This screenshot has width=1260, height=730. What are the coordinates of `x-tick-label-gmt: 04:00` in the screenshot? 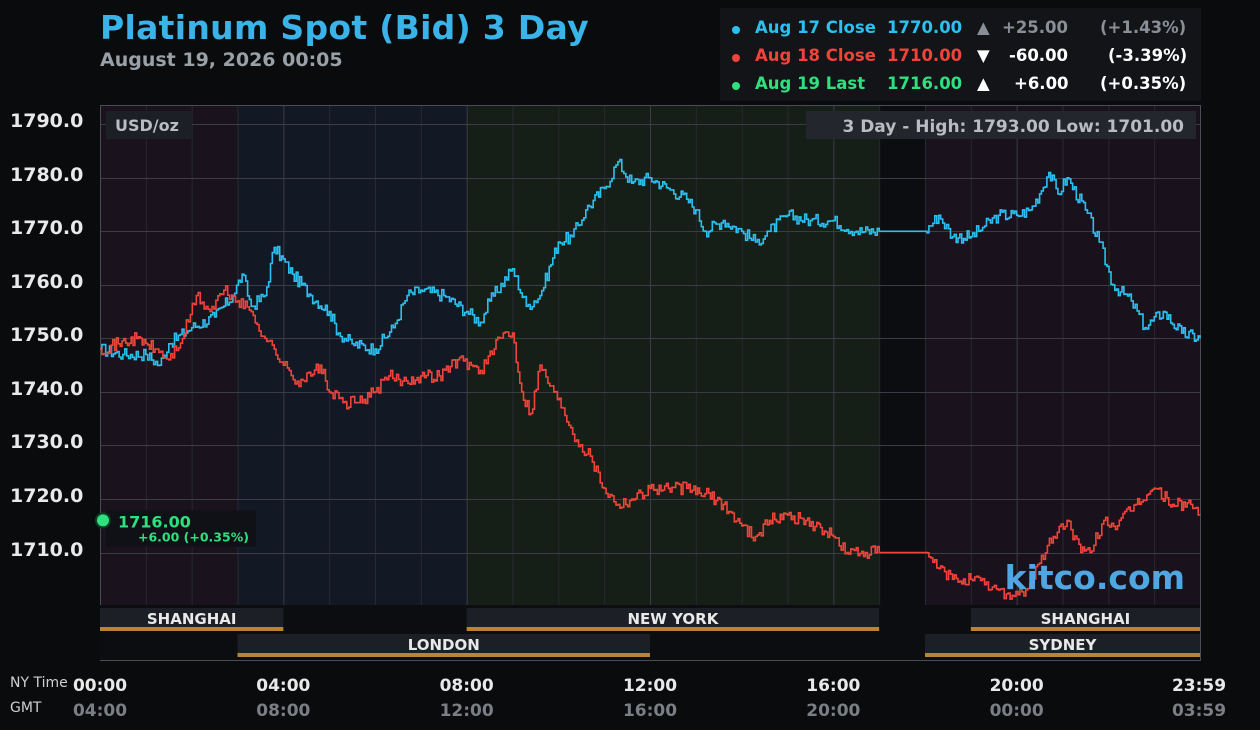 It's located at (100, 711).